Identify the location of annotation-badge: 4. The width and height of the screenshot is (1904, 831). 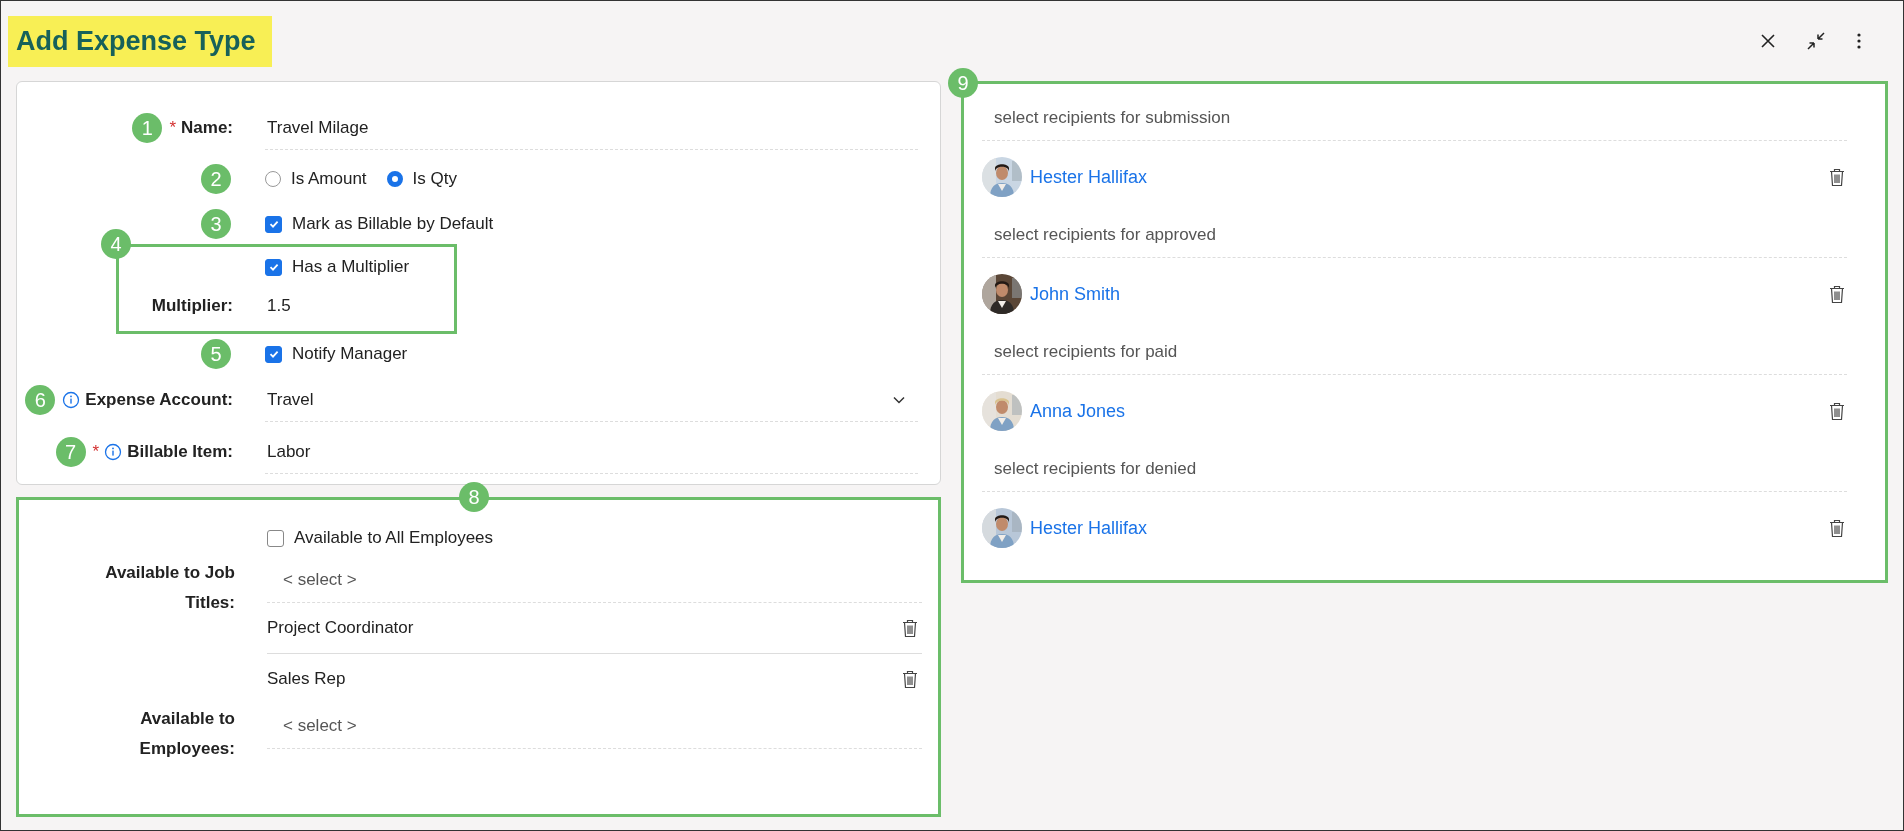
(116, 244).